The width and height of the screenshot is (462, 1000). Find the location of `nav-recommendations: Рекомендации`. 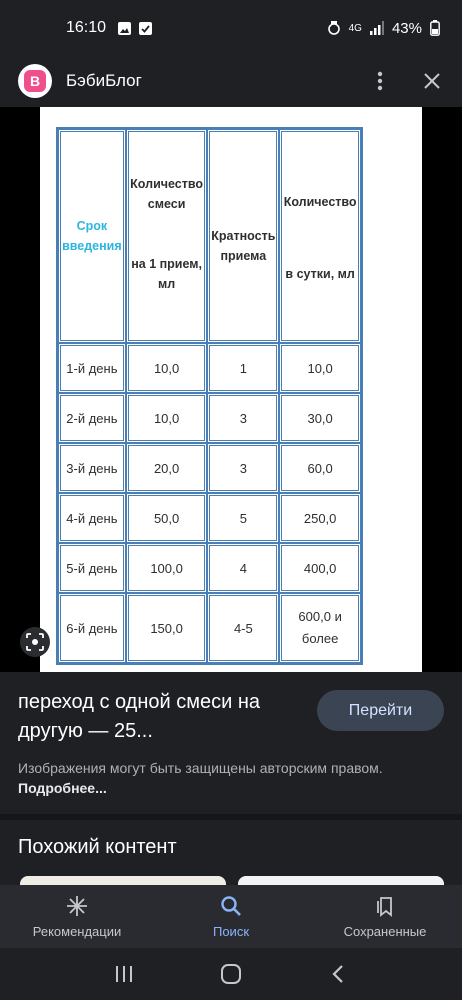

nav-recommendations: Рекомендации is located at coordinates (77, 916).